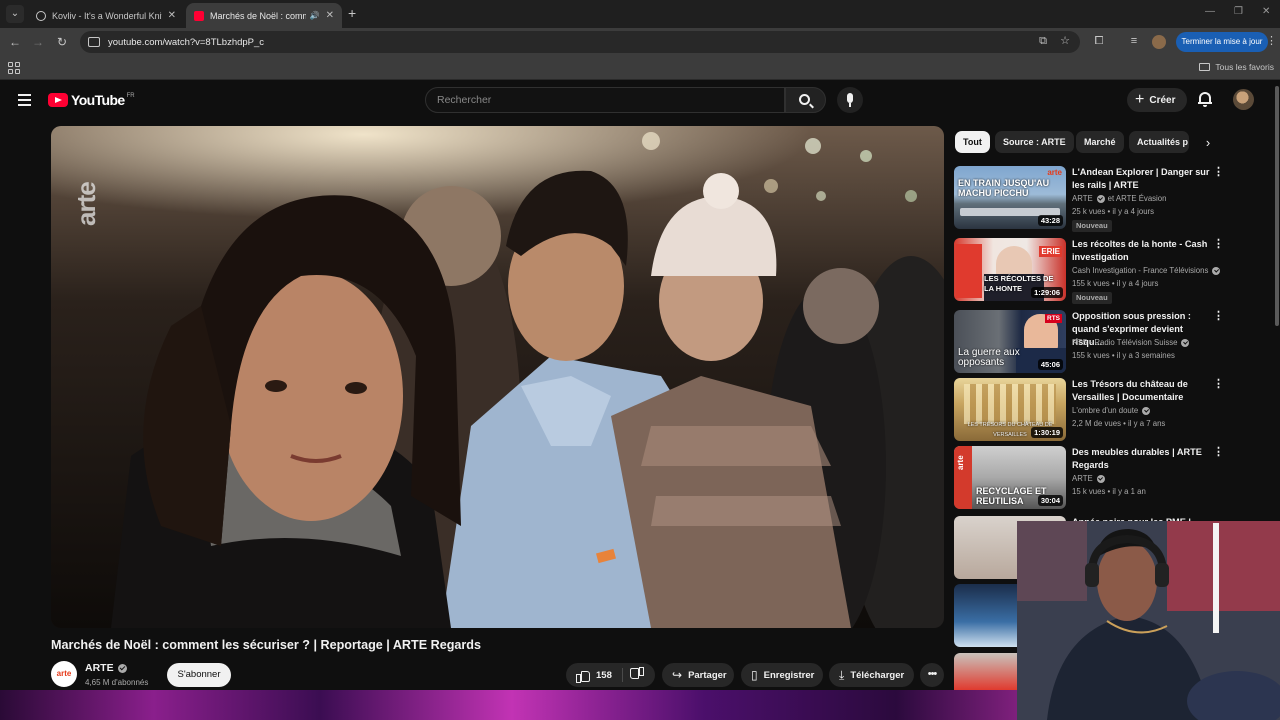 Image resolution: width=1280 pixels, height=720 pixels. What do you see at coordinates (580, 42) in the screenshot?
I see `address-bar: youtube.com/watch?v=8TLbzhdpP_c` at bounding box center [580, 42].